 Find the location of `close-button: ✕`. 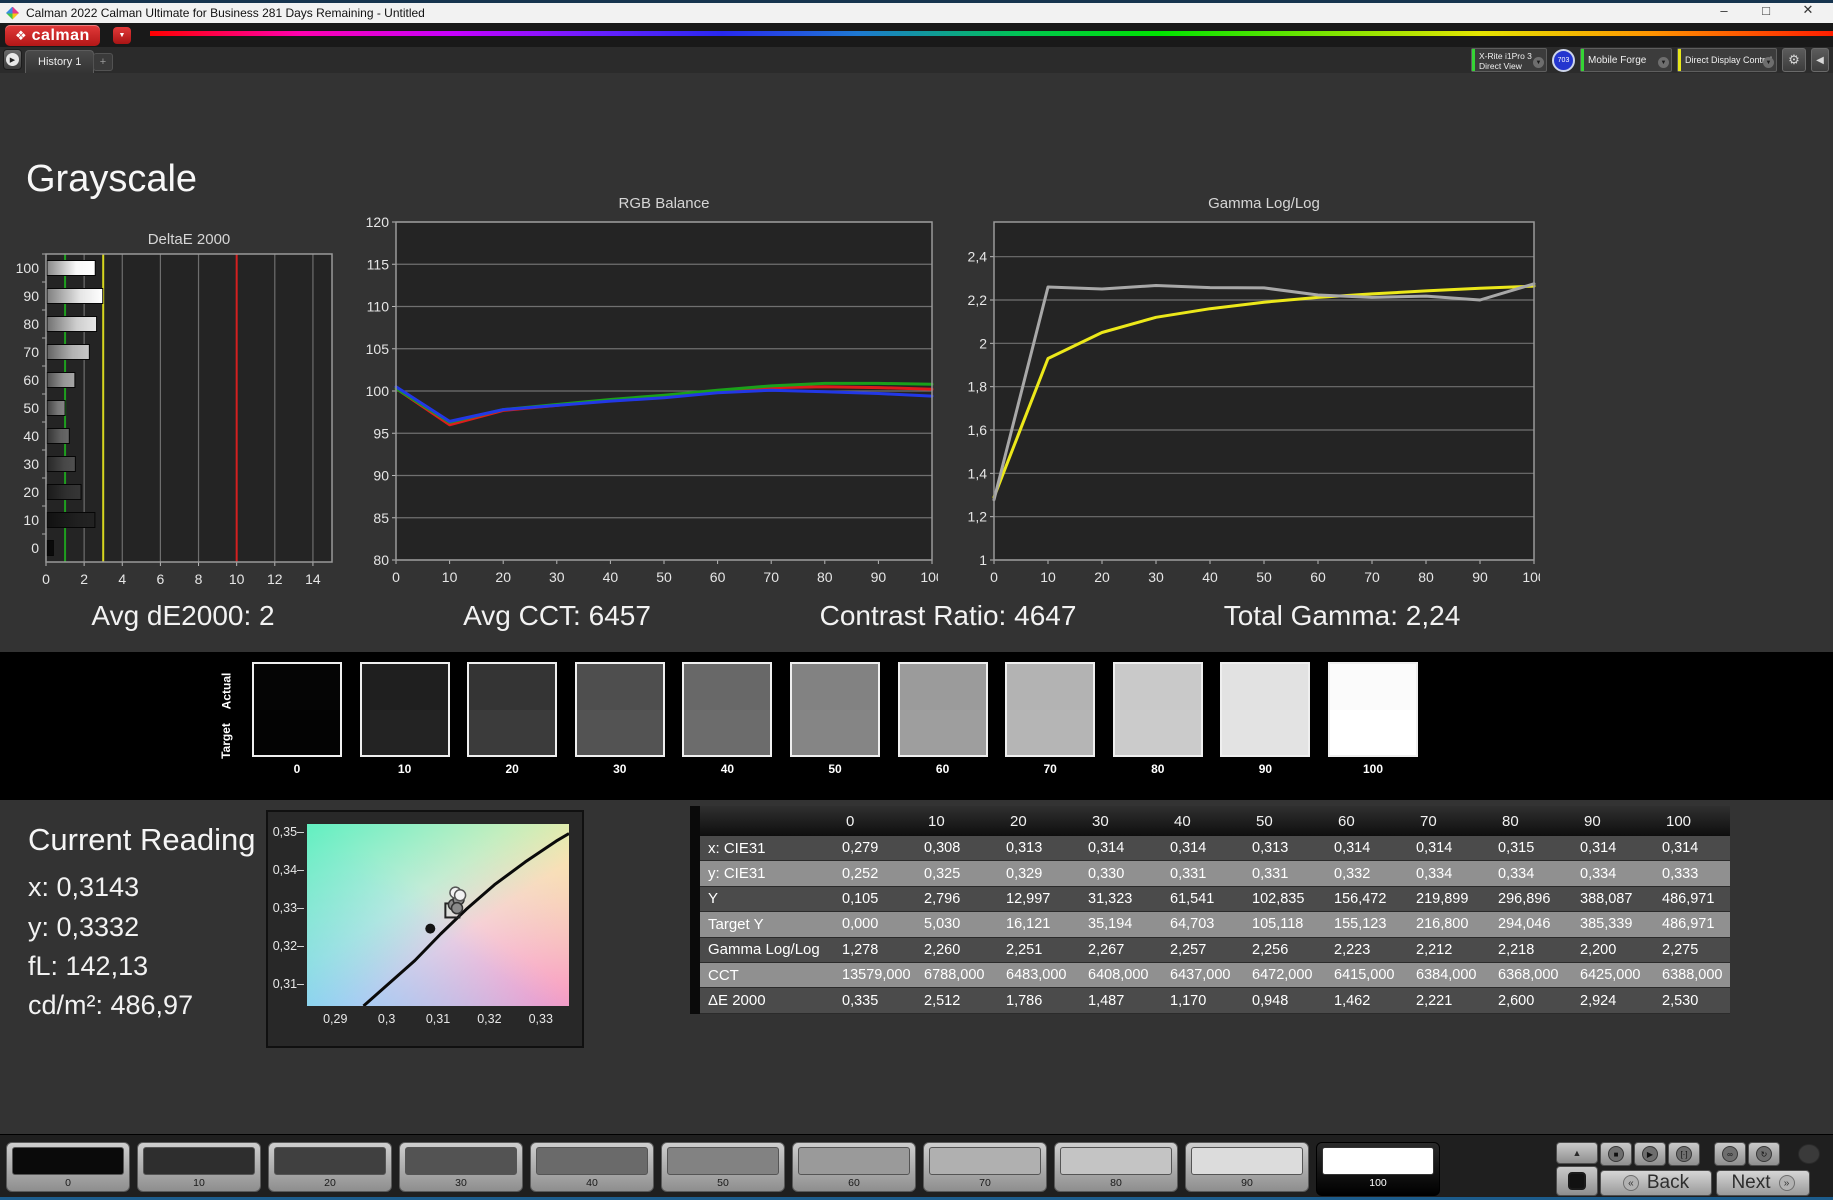

close-button: ✕ is located at coordinates (1808, 10).